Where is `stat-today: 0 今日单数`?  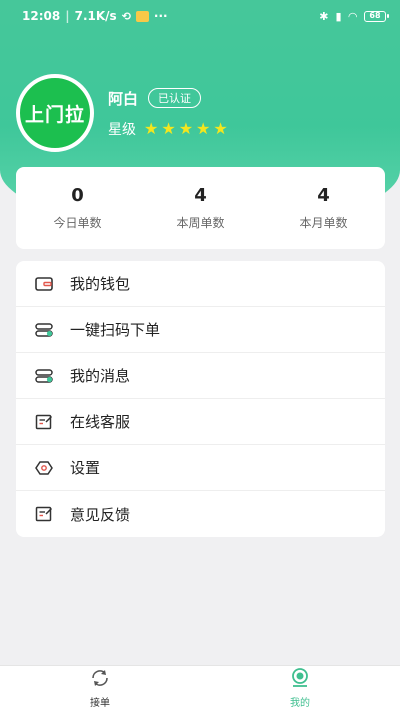 stat-today: 0 今日单数 is located at coordinates (77, 208).